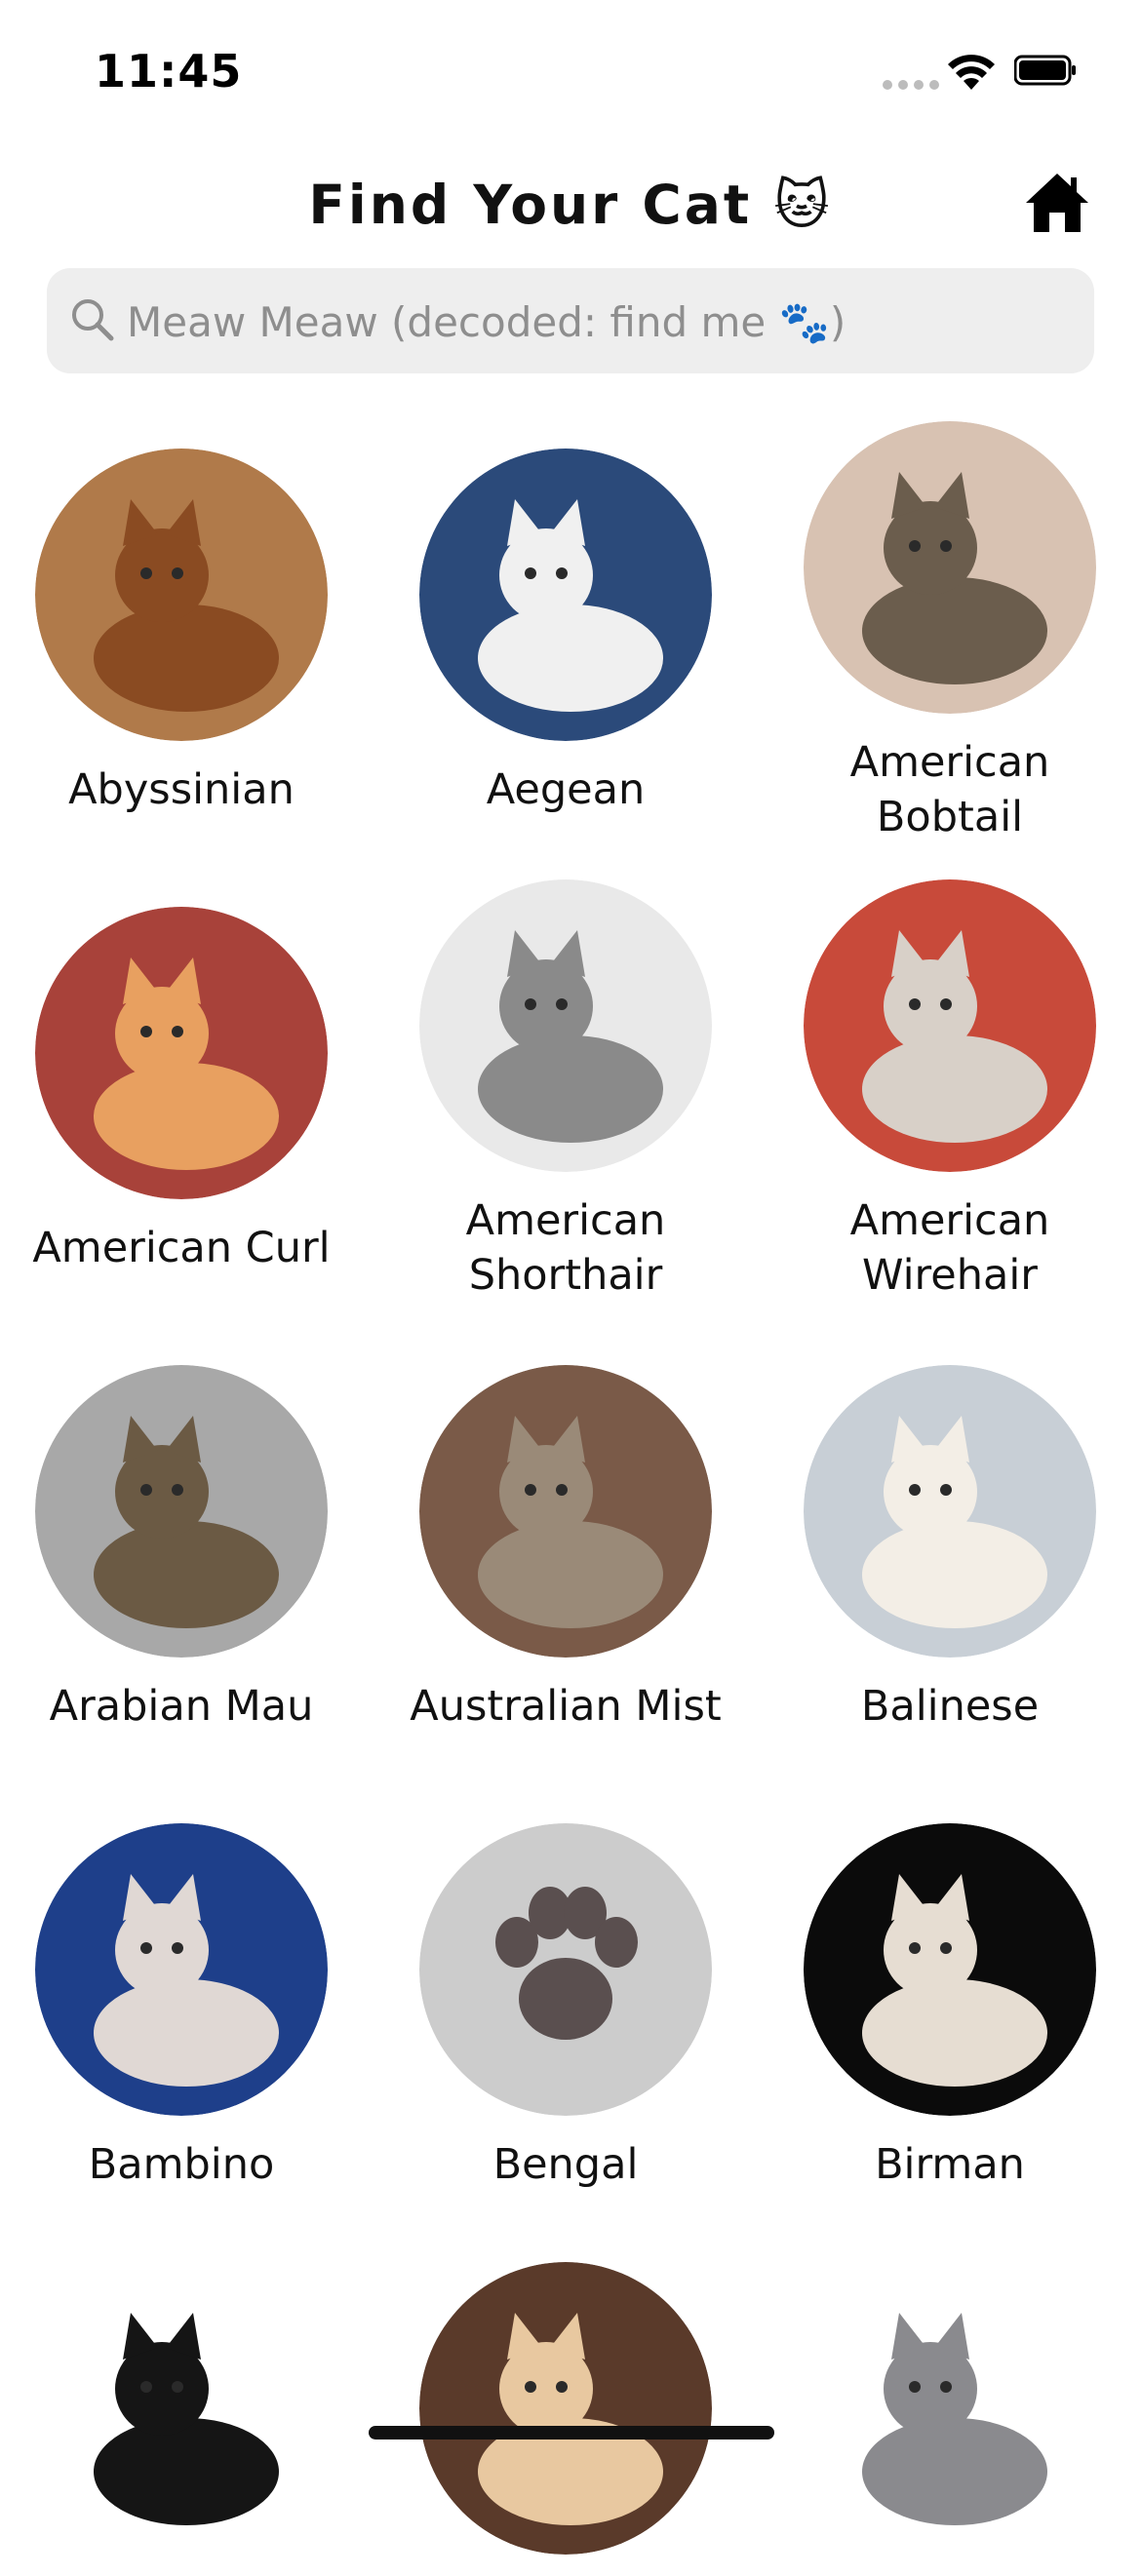 This screenshot has height=2576, width=1141. I want to click on breed-name: American Wirehair, so click(949, 1248).